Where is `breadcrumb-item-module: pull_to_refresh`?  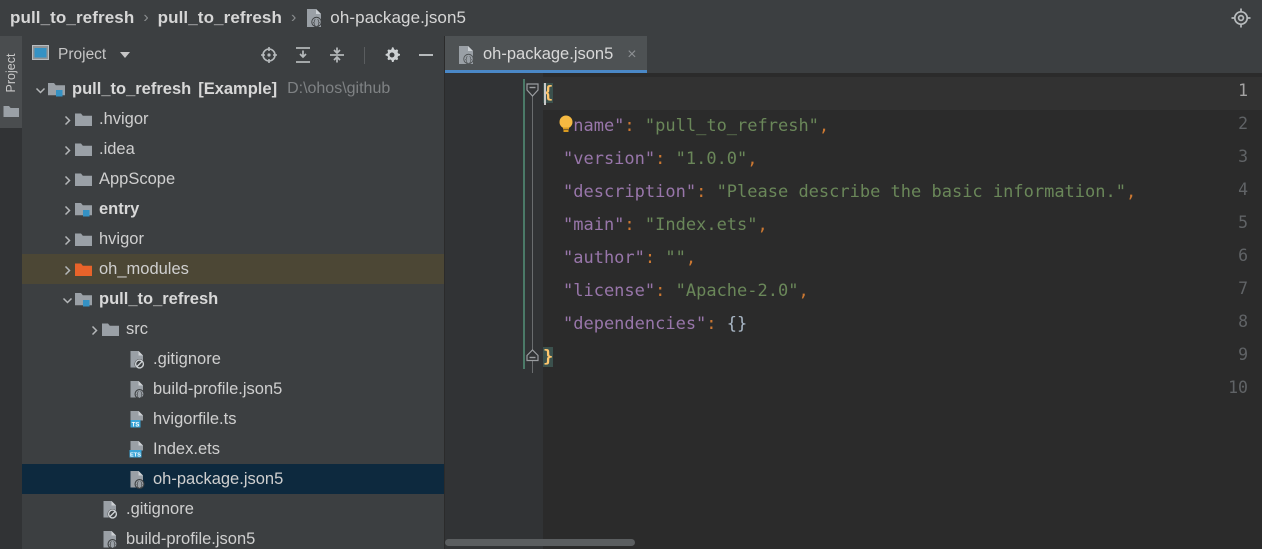
breadcrumb-item-module: pull_to_refresh is located at coordinates (220, 18).